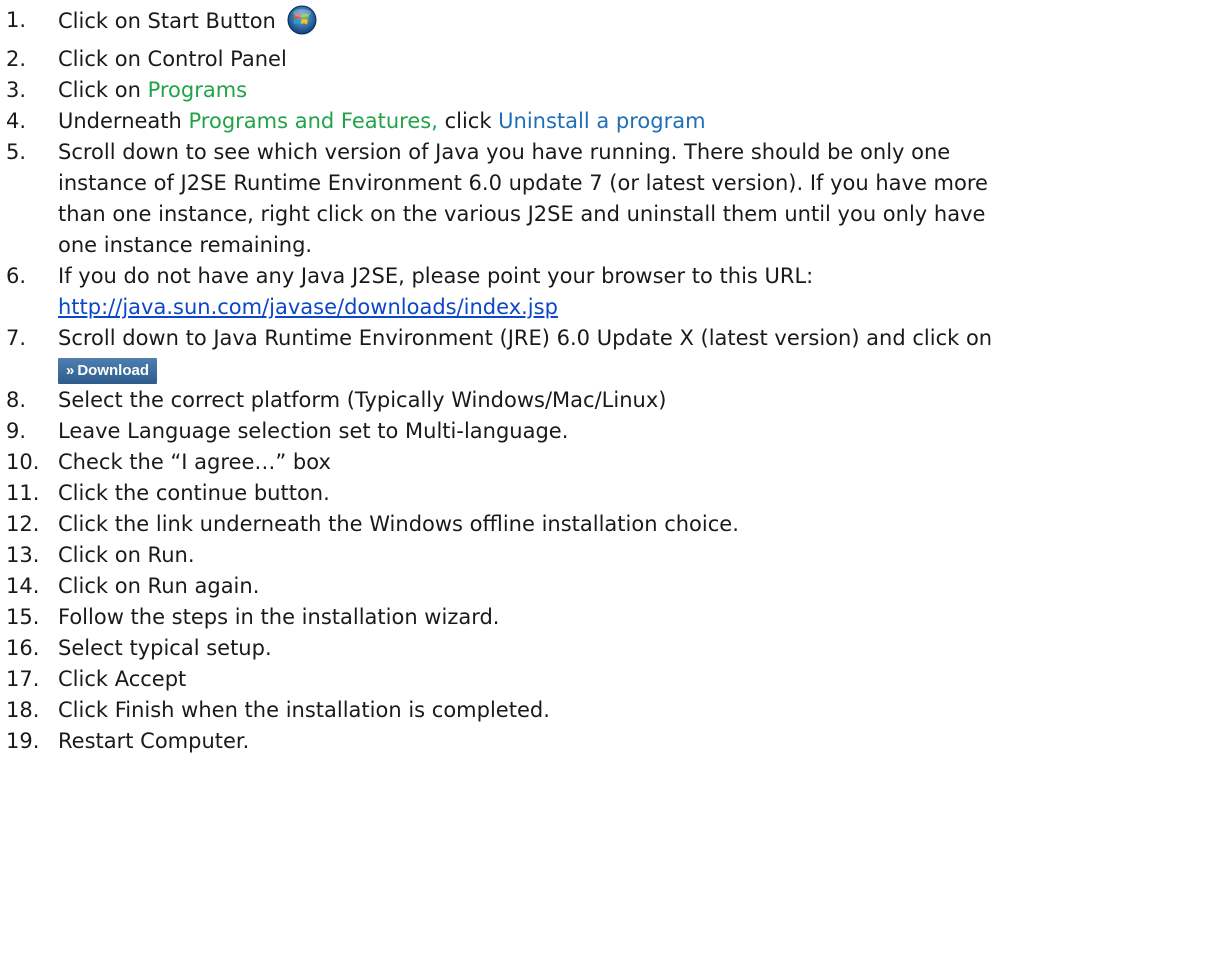 This screenshot has height=958, width=1207. I want to click on windows-start-orb-icon, so click(302, 24).